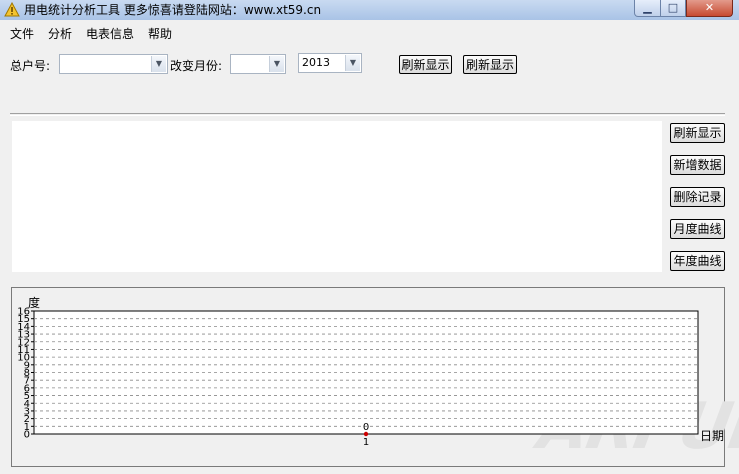  Describe the element at coordinates (712, 436) in the screenshot. I see `x-axis-label: 日期` at that location.